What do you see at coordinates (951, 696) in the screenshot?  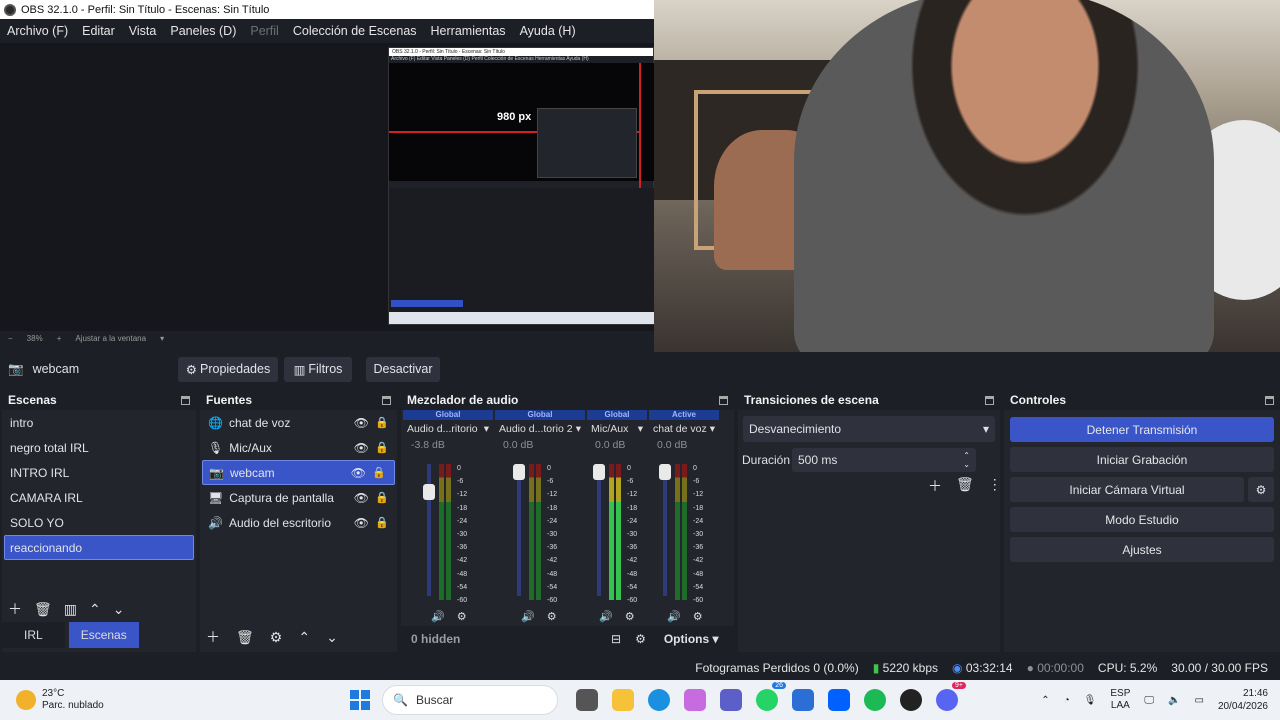 I see `discord-icon: 9+` at bounding box center [951, 696].